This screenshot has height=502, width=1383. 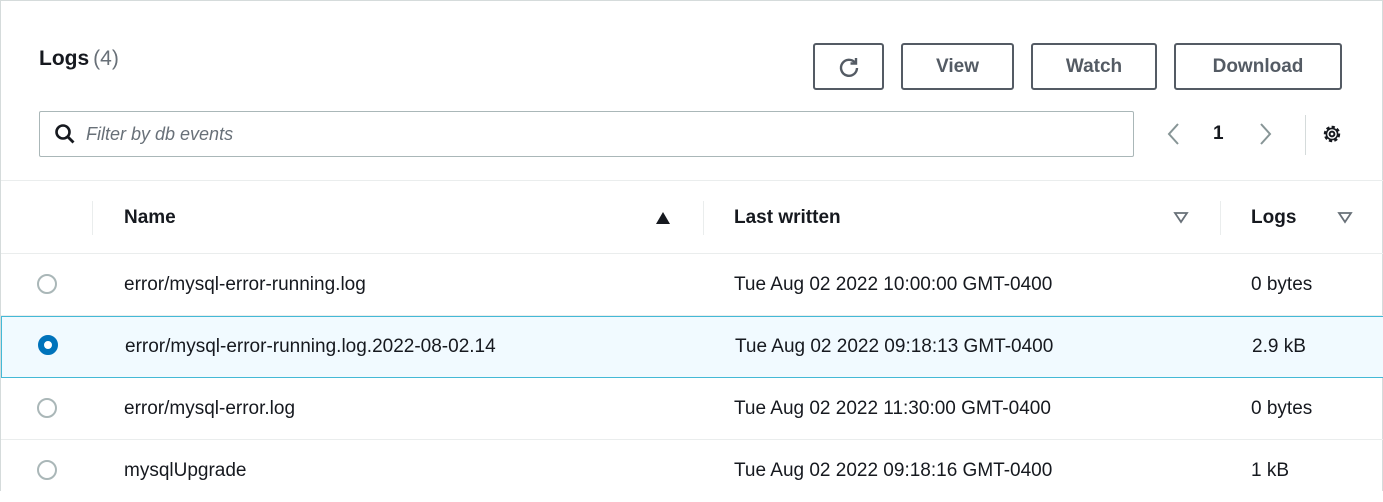 I want to click on column-header-logs: Logs, so click(x=1273, y=218).